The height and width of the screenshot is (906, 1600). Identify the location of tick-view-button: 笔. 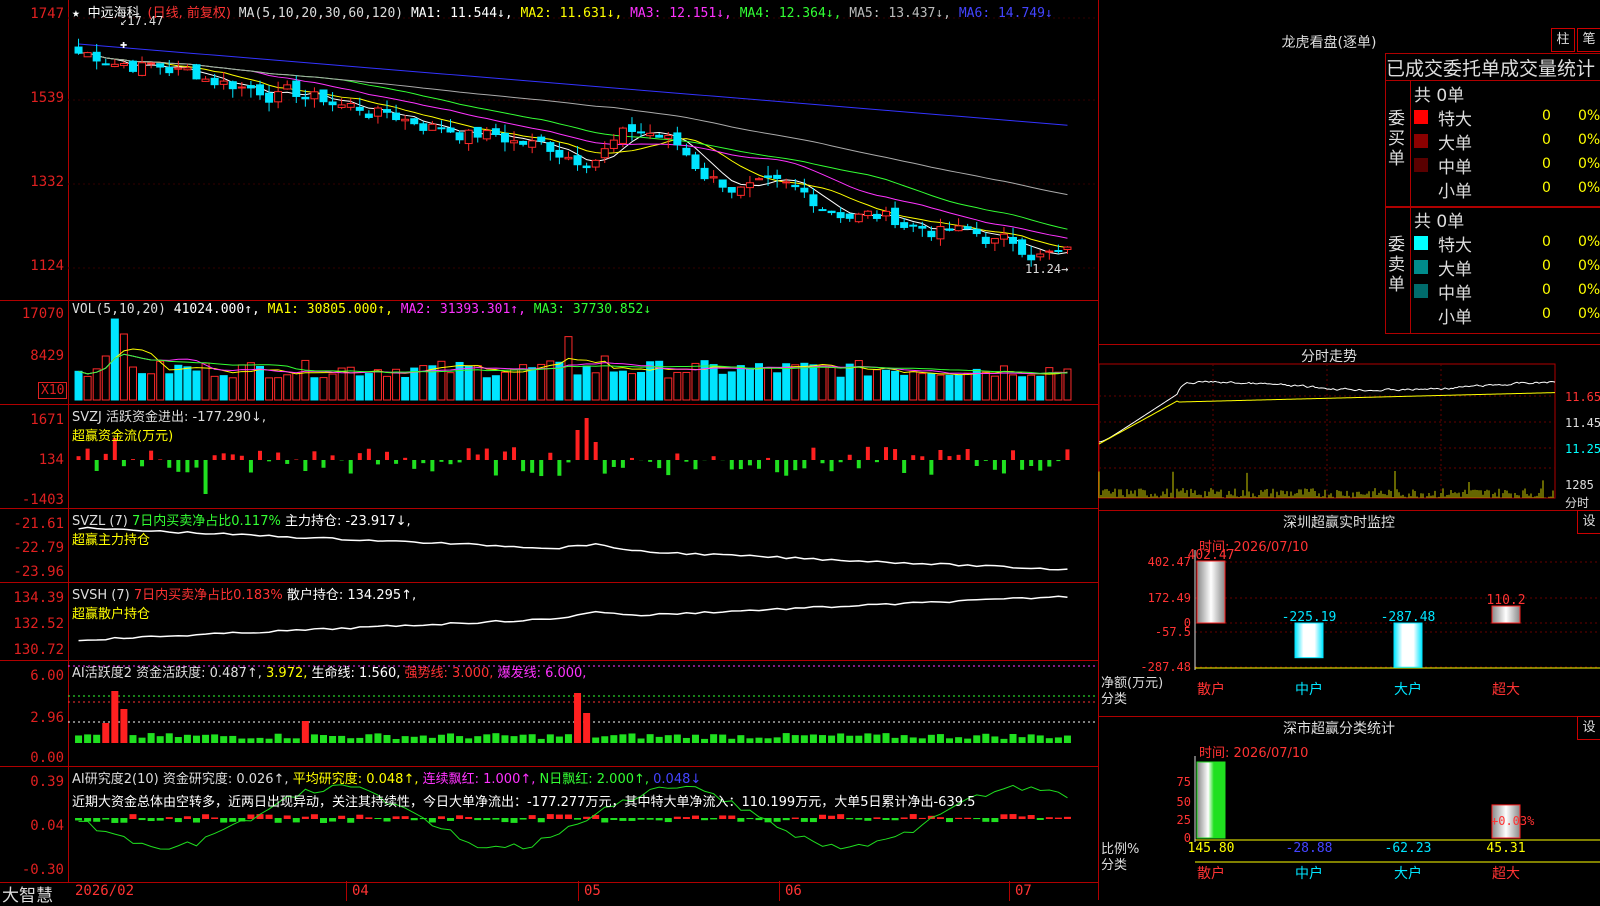
(1588, 40).